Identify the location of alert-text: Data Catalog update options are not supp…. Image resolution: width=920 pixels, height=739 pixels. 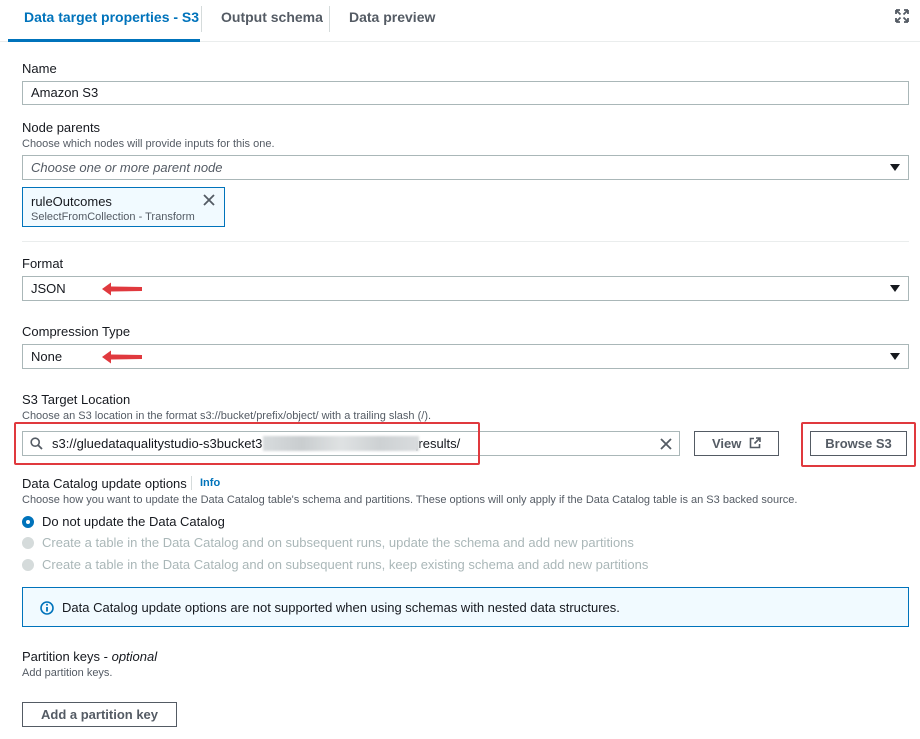
(341, 607).